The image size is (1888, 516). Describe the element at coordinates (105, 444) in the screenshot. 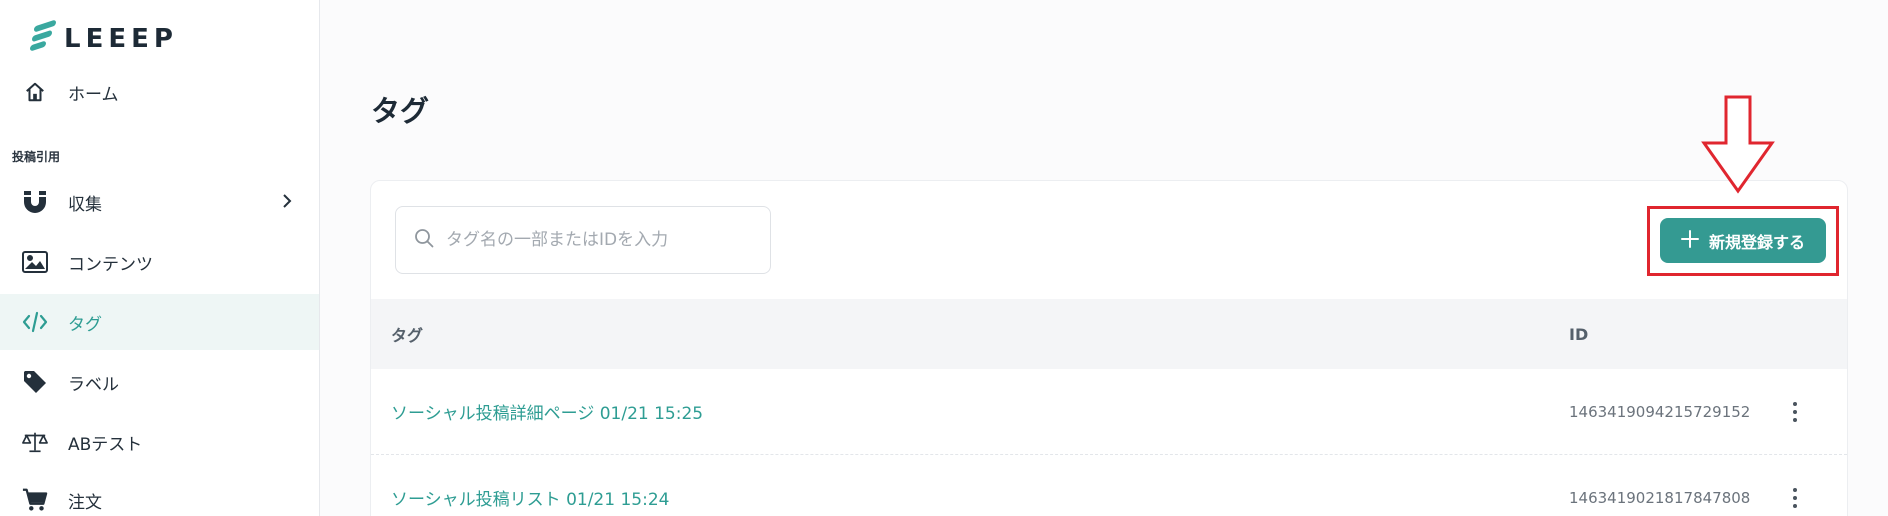

I see `sidebar-item-label: ABテスト` at that location.